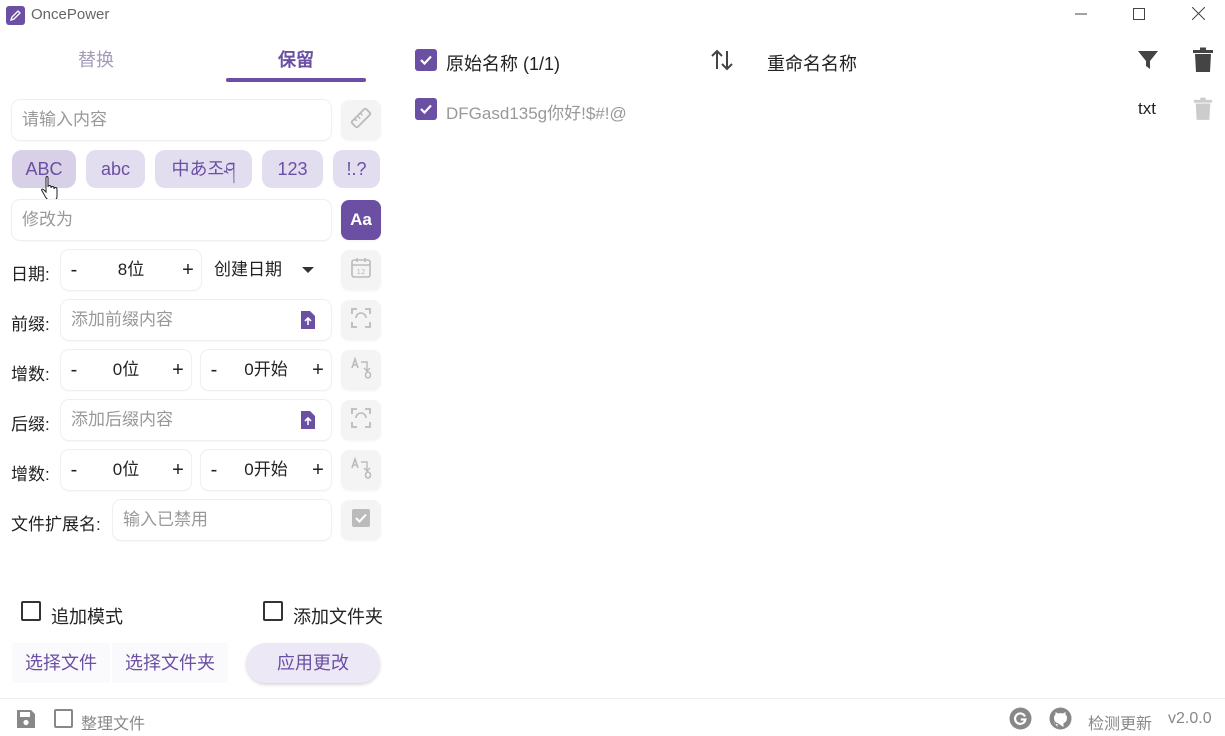 The height and width of the screenshot is (736, 1225). I want to click on suffix-input: 添加后缀内容, so click(196, 420).